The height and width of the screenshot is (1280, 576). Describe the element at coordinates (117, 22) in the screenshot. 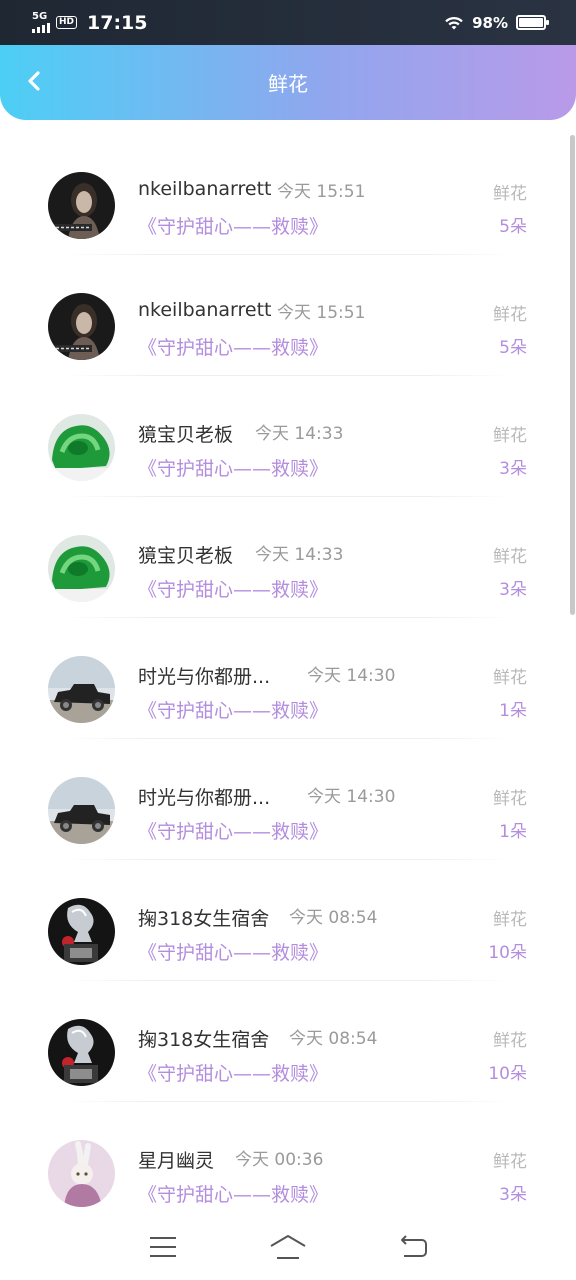

I see `clock: 17:15` at that location.